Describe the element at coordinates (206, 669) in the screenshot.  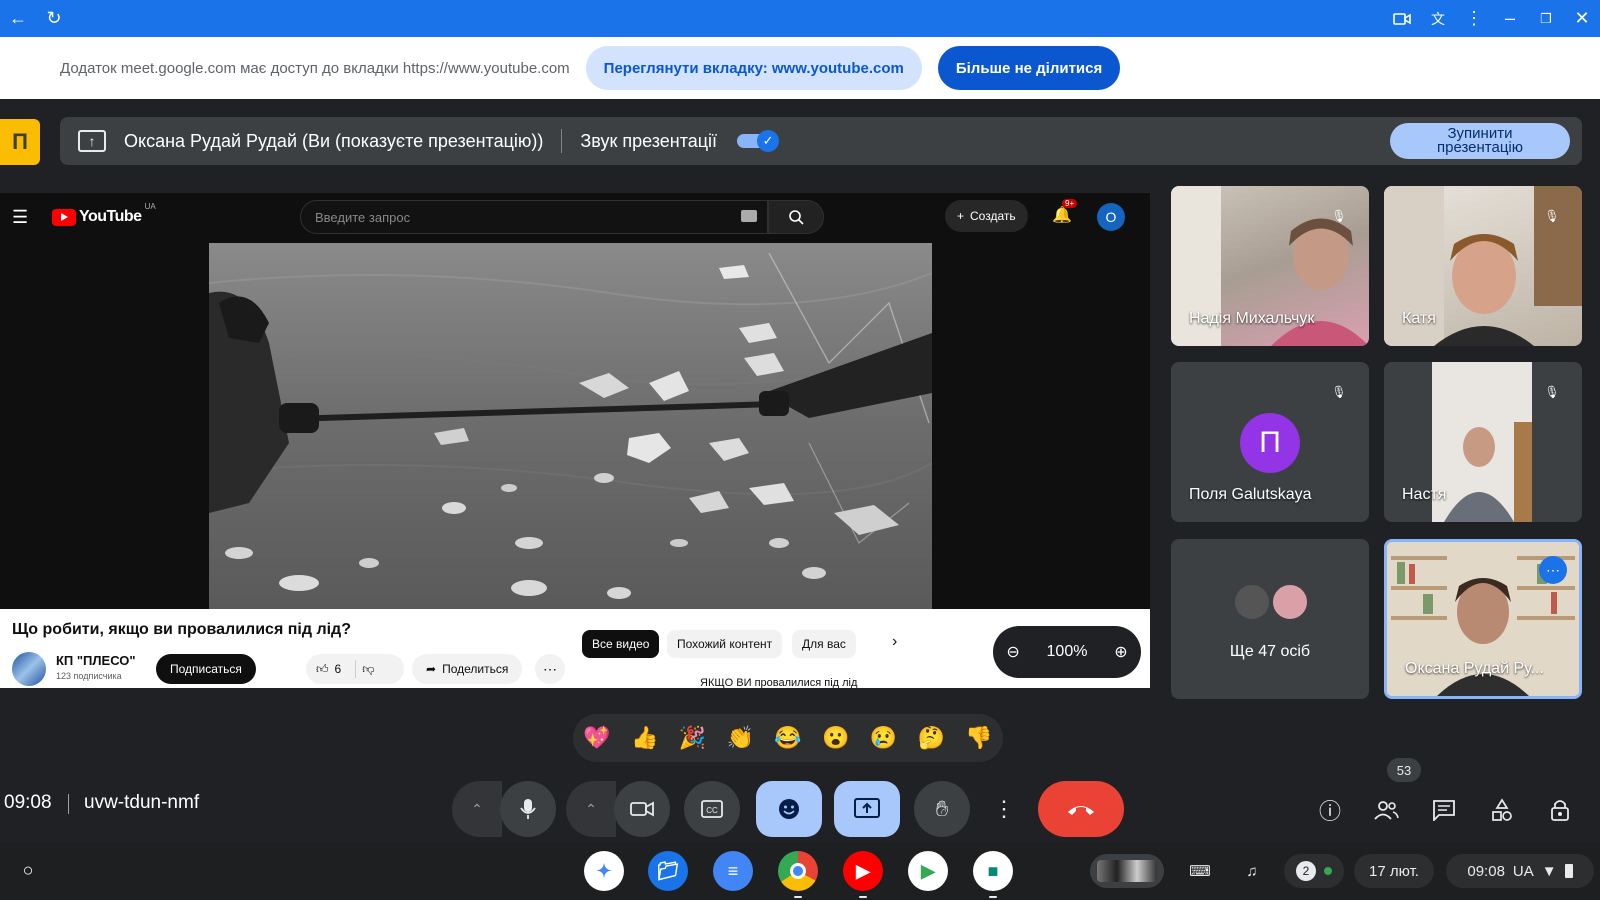
I see `subscribe-button: Подписаться` at that location.